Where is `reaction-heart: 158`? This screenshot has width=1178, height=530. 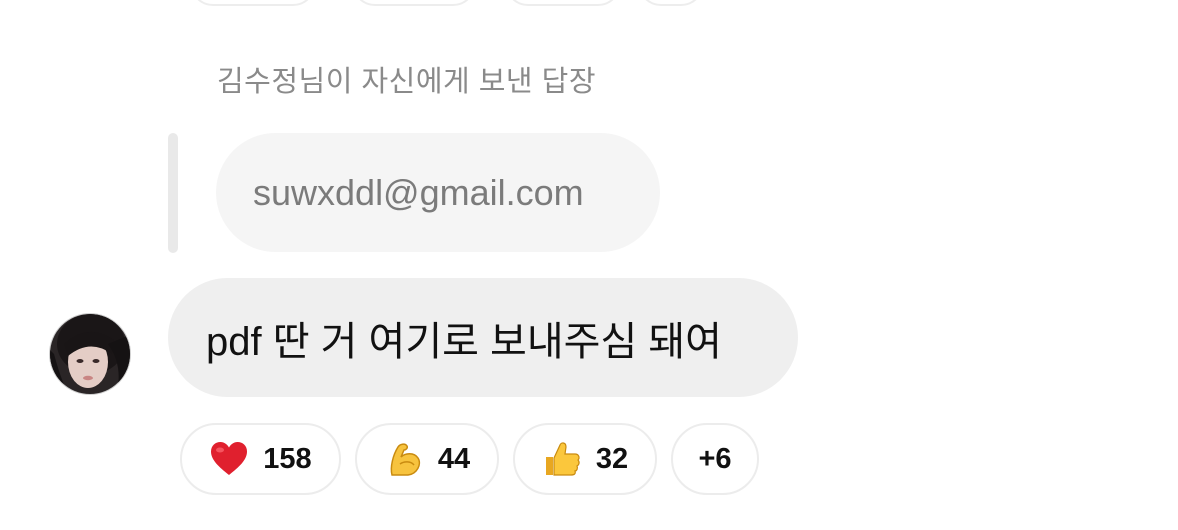 reaction-heart: 158 is located at coordinates (260, 459).